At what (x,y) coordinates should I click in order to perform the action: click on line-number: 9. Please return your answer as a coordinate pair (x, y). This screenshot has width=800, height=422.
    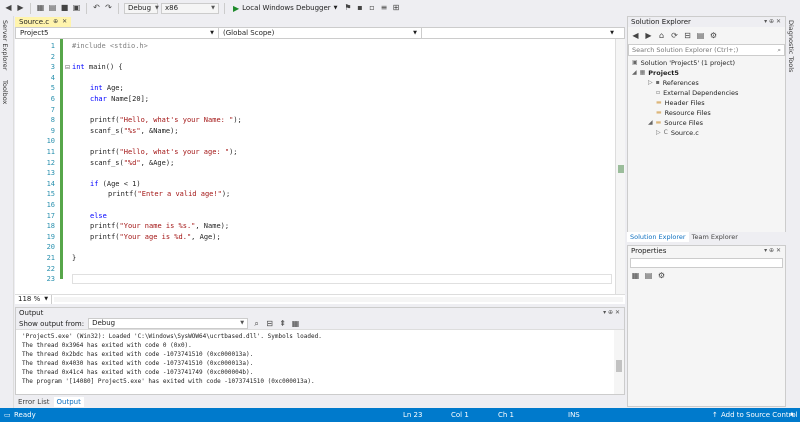
    Looking at the image, I should click on (52, 130).